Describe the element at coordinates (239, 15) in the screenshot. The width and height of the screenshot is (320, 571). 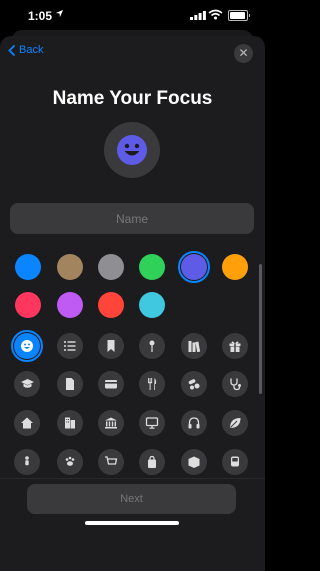
I see `battery-icon` at that location.